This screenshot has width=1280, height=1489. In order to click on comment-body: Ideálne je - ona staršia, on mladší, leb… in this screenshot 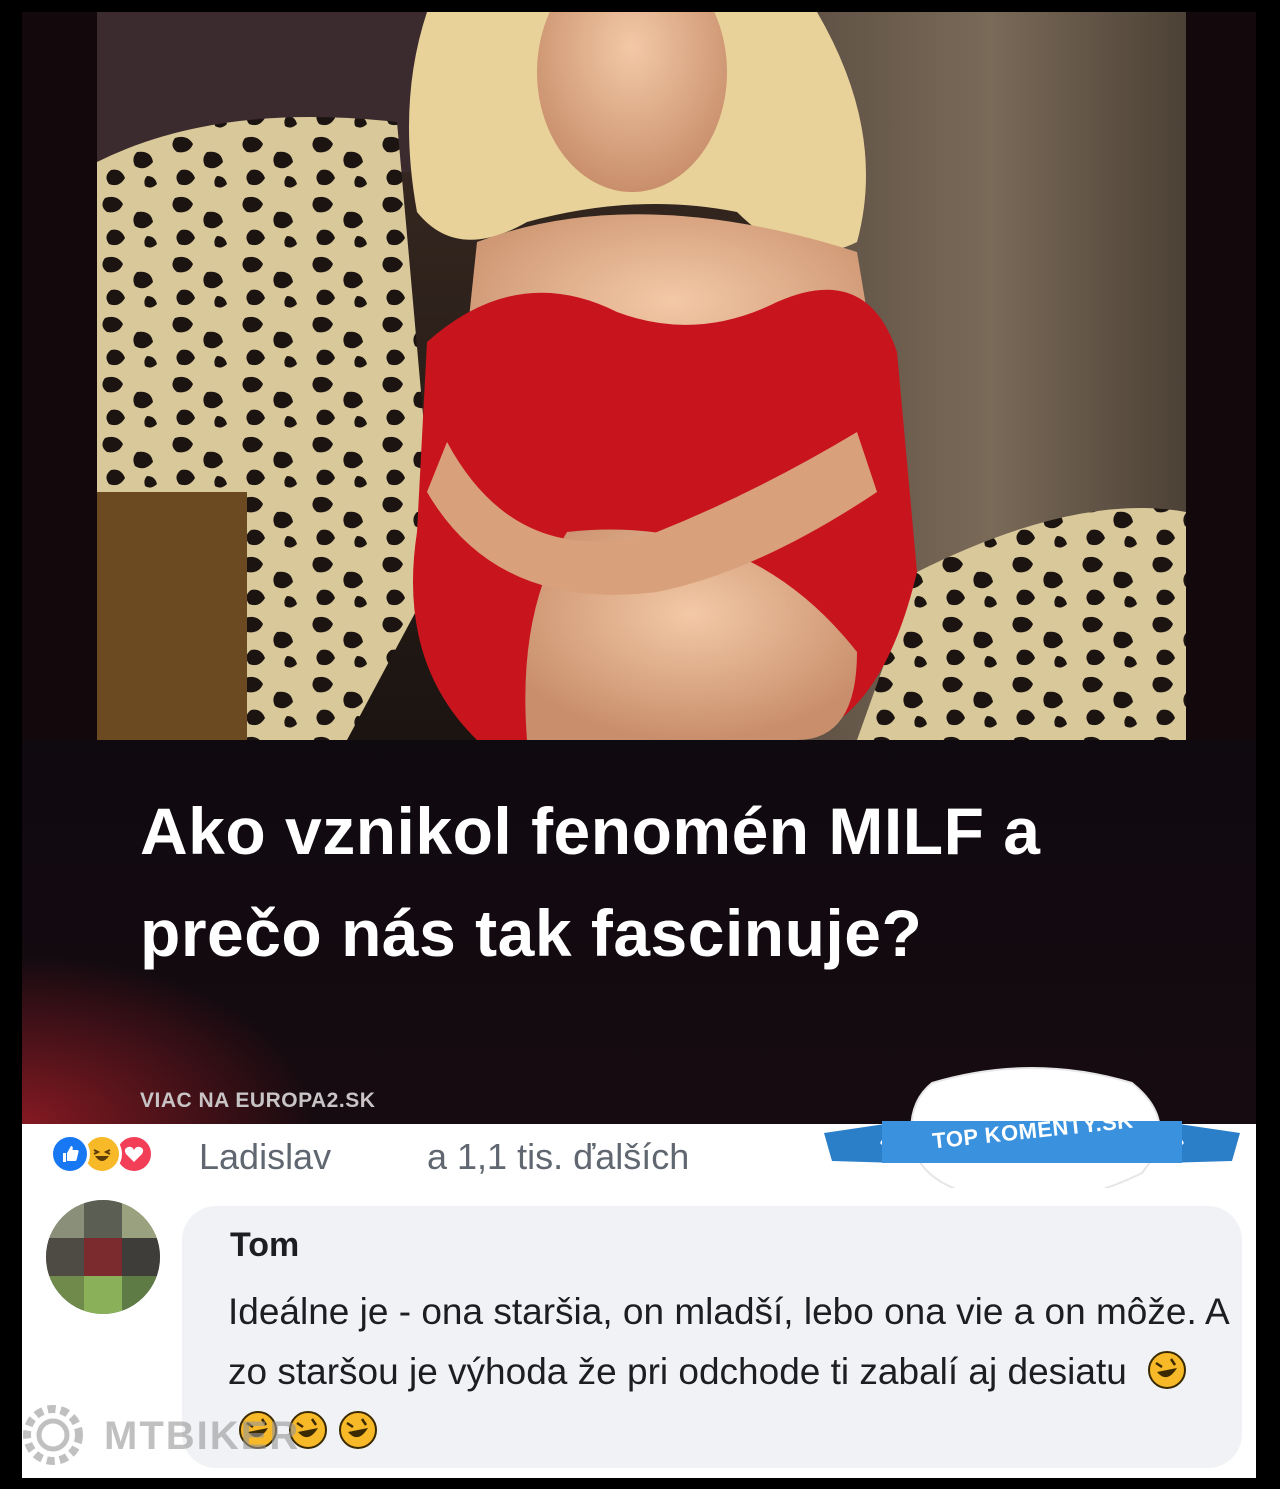, I will do `click(728, 1341)`.